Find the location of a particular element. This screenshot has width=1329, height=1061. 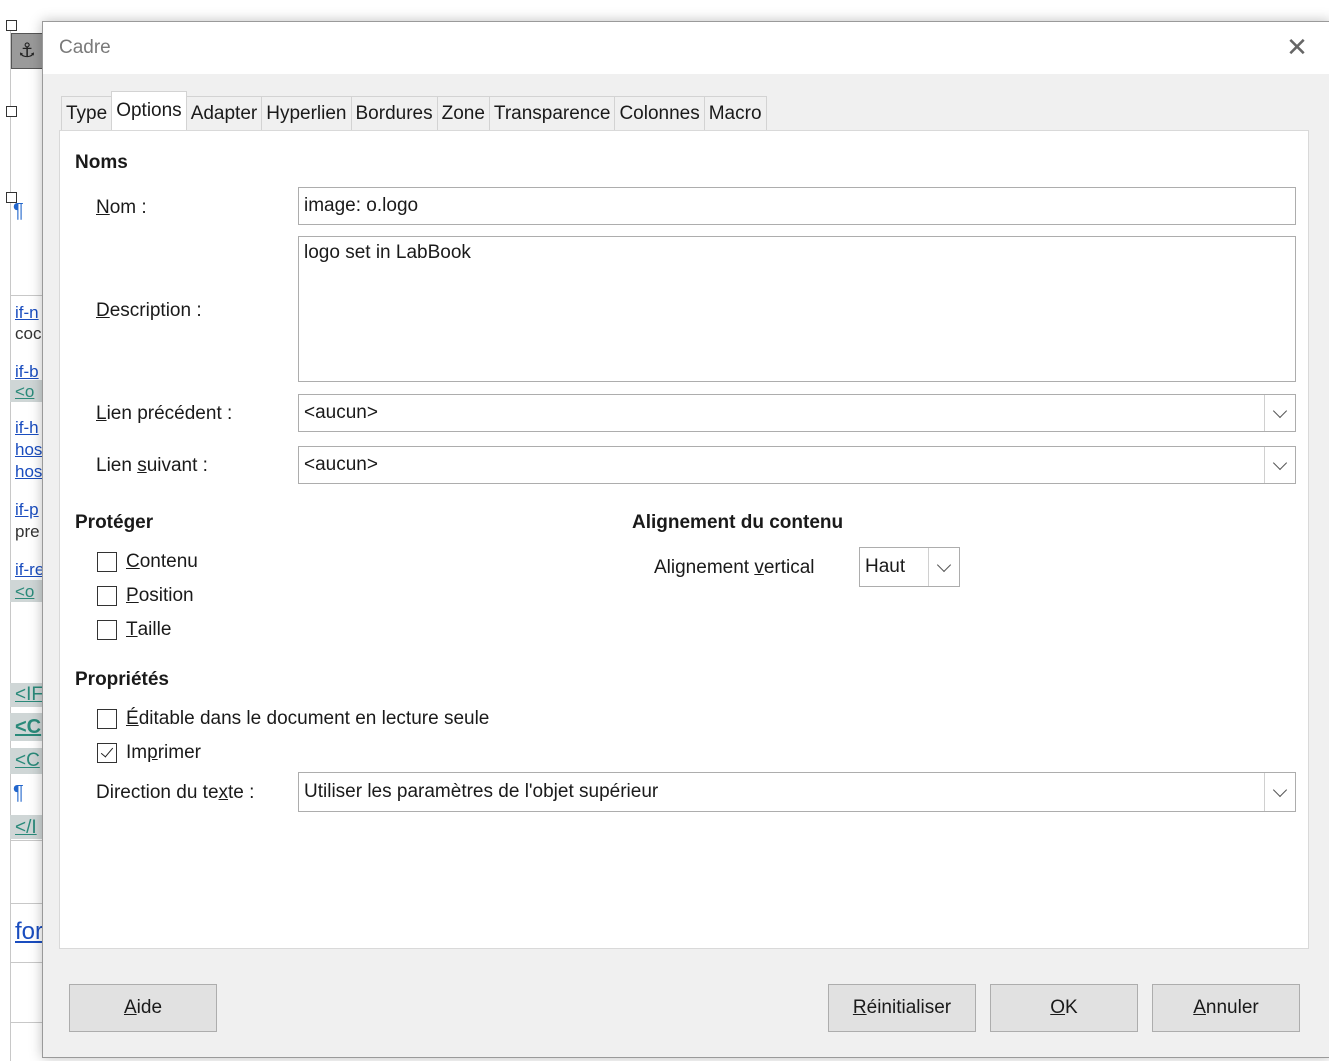

button-label: K is located at coordinates (1071, 1007).